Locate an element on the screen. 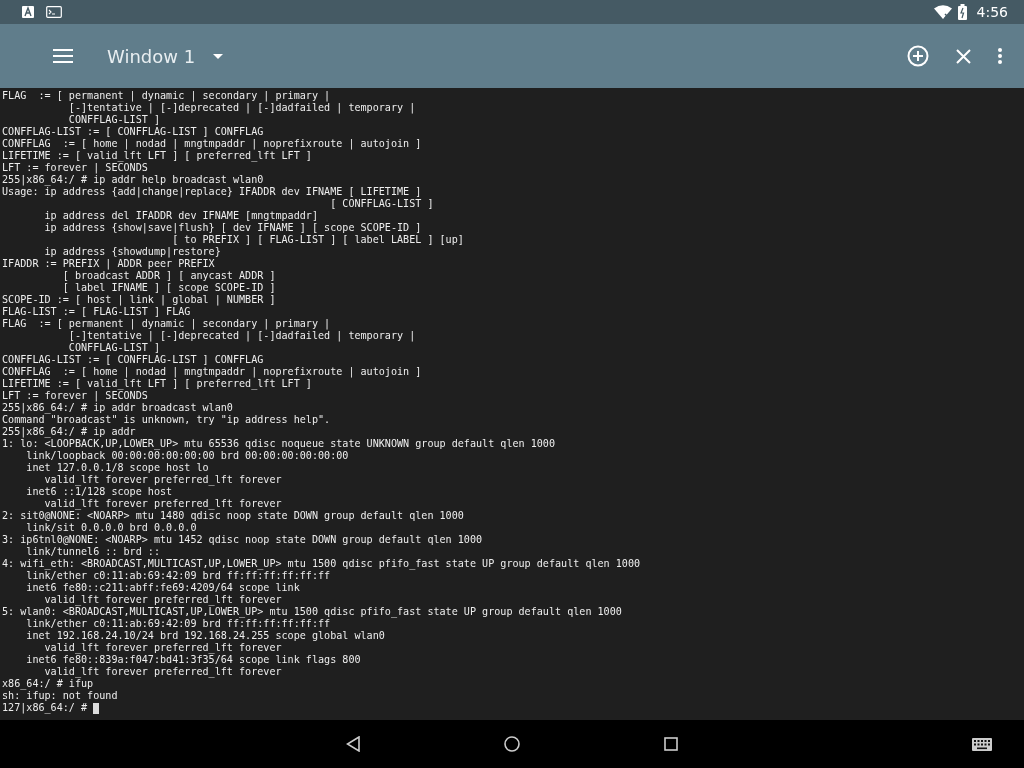 This screenshot has width=1024, height=768. terminal-line: SCOPE-ID := [ host | link | global | NUMBER ] is located at coordinates (139, 300).